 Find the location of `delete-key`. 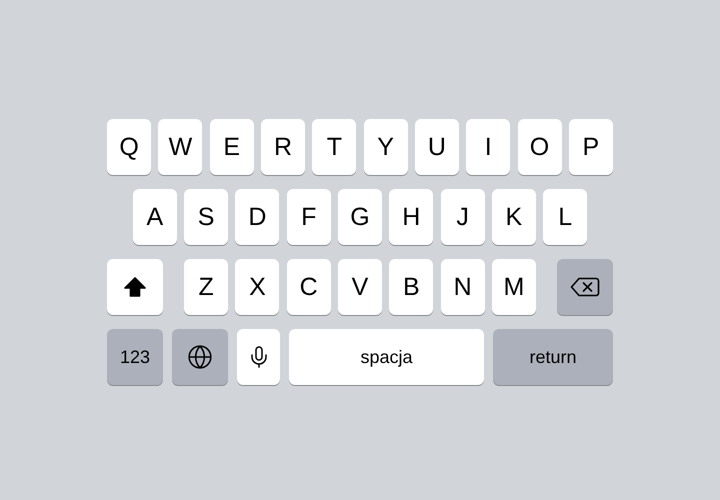

delete-key is located at coordinates (585, 287).